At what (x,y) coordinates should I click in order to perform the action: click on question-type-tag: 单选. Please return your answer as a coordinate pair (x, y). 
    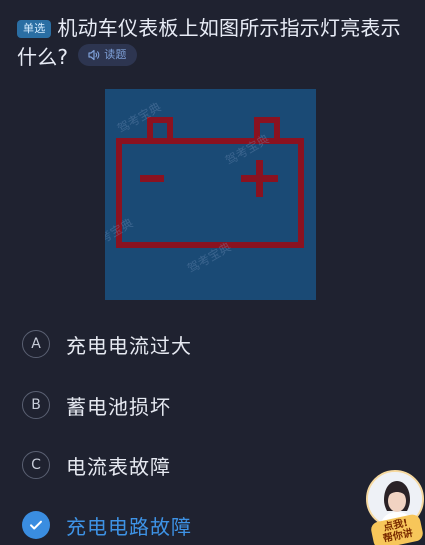
    Looking at the image, I should click on (34, 29).